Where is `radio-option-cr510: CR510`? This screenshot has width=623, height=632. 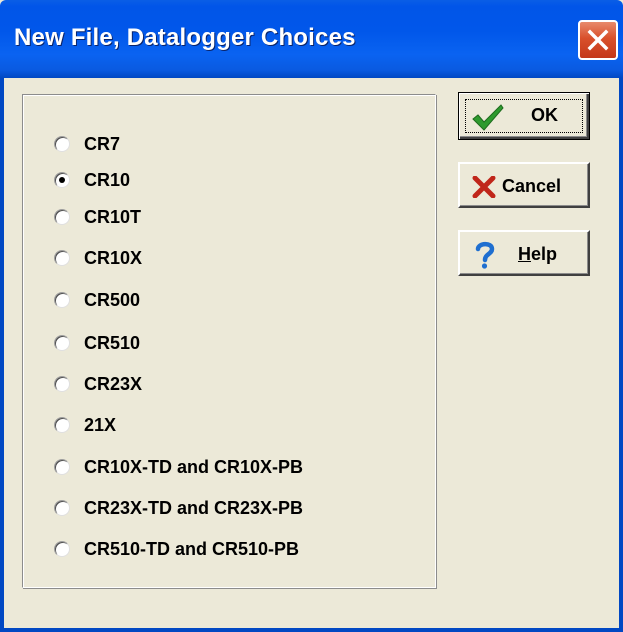 radio-option-cr510: CR510 is located at coordinates (97, 343).